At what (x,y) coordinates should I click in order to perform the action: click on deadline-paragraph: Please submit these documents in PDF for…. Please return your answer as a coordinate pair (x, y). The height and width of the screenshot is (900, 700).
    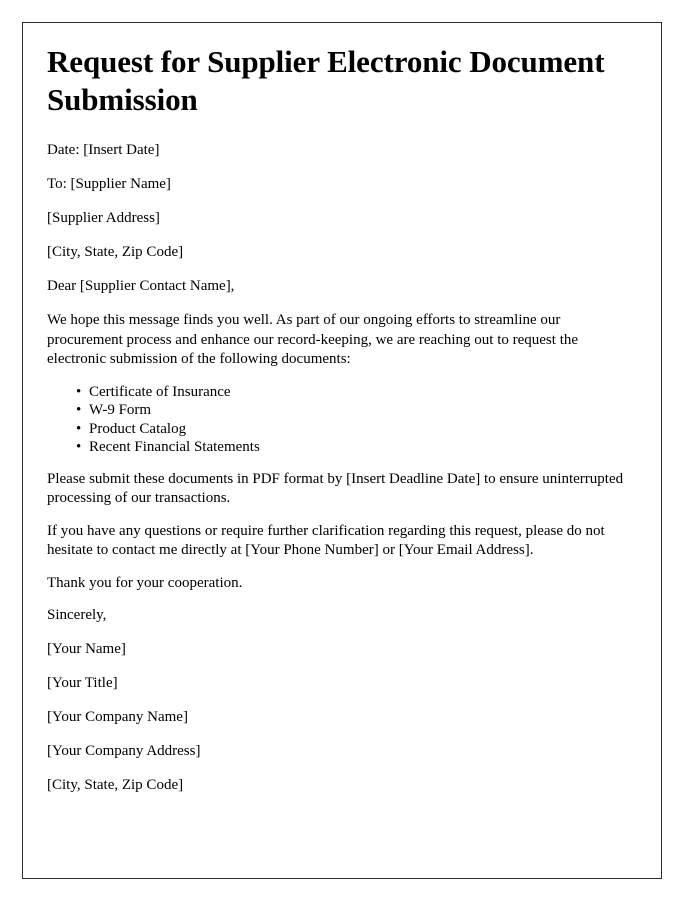
    Looking at the image, I should click on (335, 488).